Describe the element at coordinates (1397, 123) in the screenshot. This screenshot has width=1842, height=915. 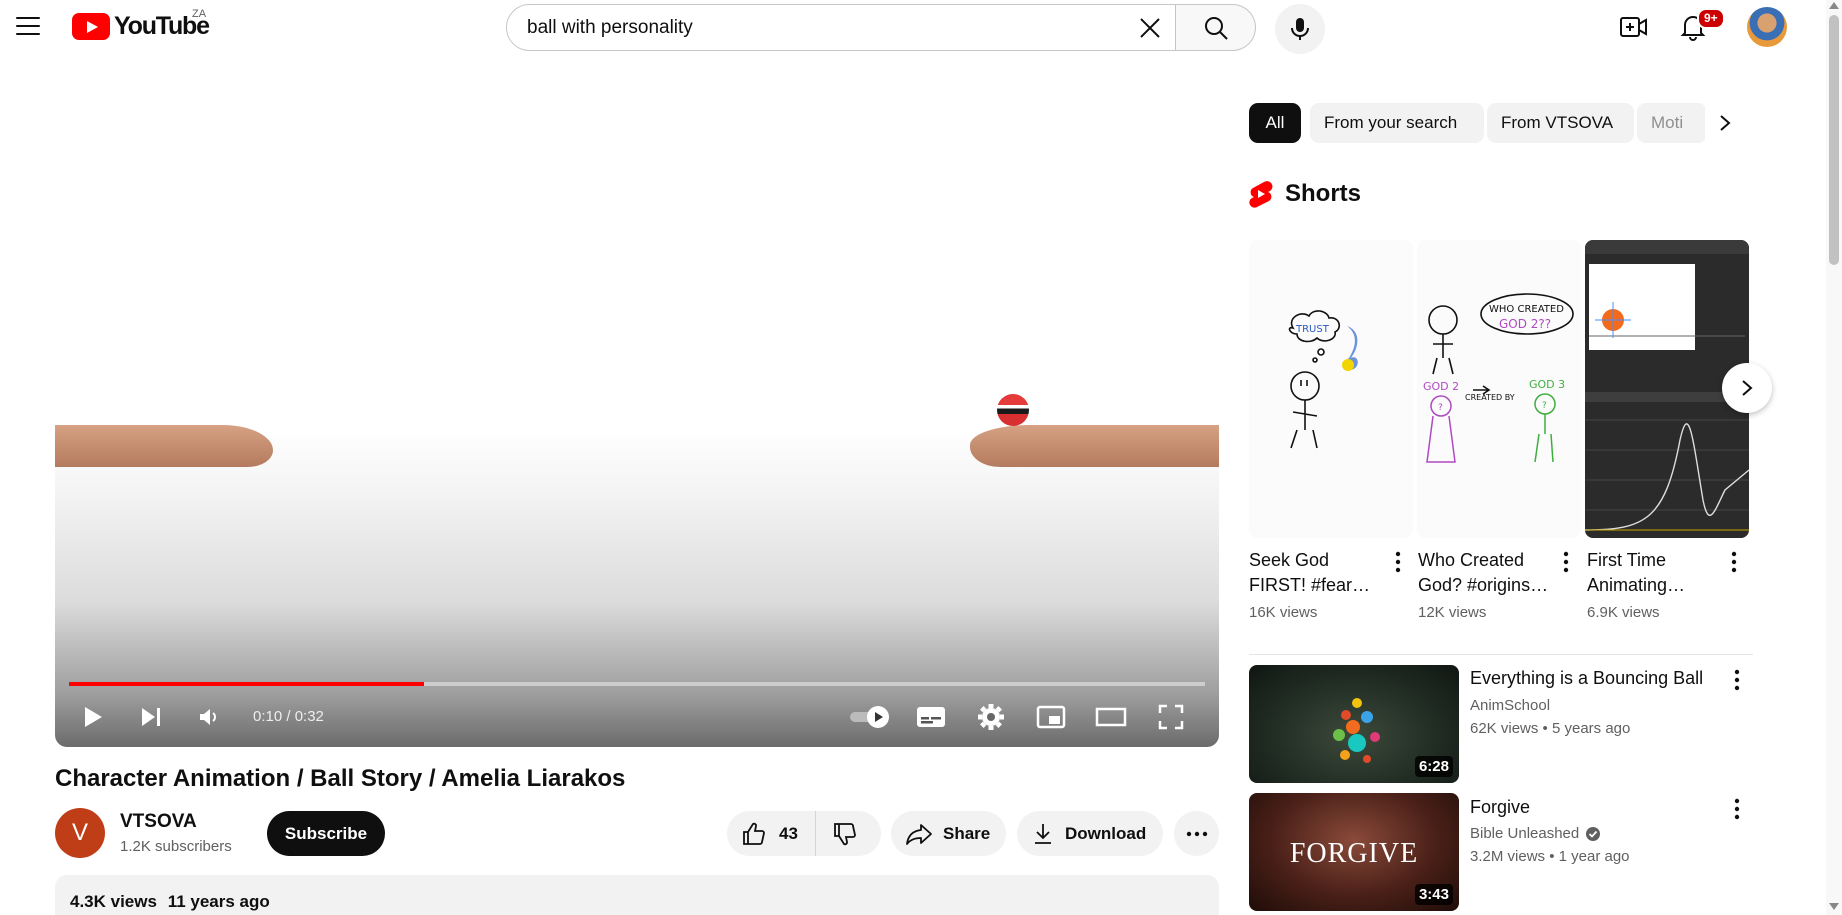
I see `chip-from-your-search: From your search` at that location.